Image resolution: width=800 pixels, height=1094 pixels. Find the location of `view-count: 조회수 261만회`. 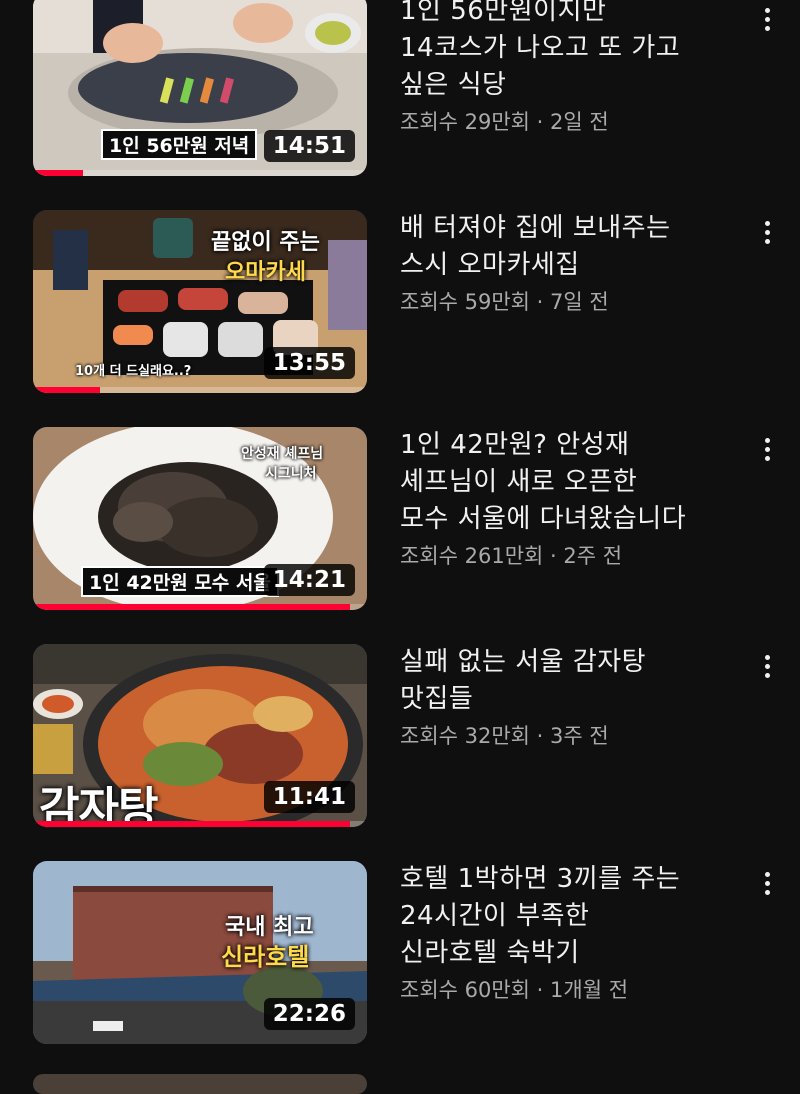

view-count: 조회수 261만회 is located at coordinates (472, 556).